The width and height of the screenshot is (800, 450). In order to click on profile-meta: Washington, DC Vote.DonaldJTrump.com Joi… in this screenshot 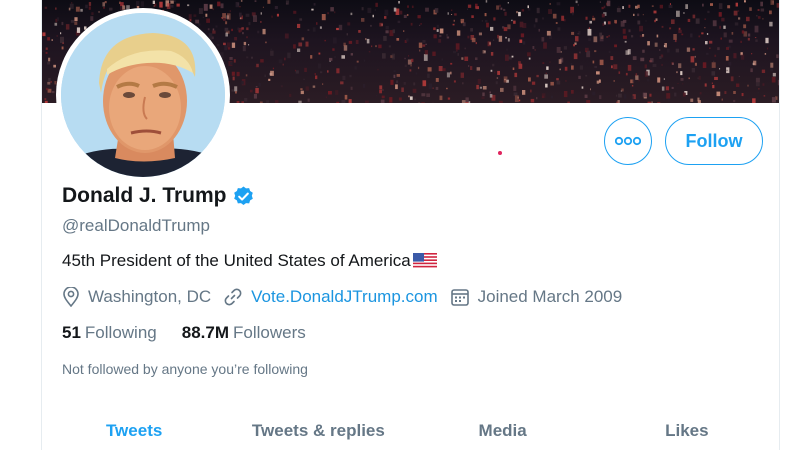, I will do `click(348, 297)`.